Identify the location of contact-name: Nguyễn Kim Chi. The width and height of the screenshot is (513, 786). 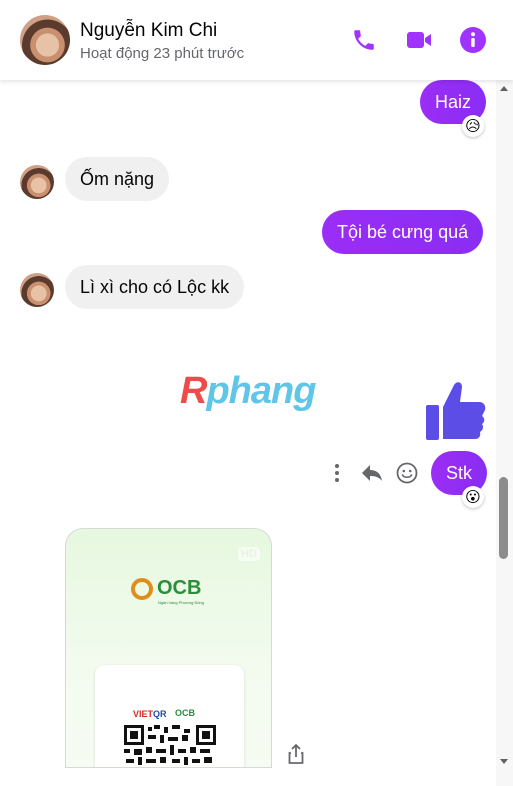
(148, 31).